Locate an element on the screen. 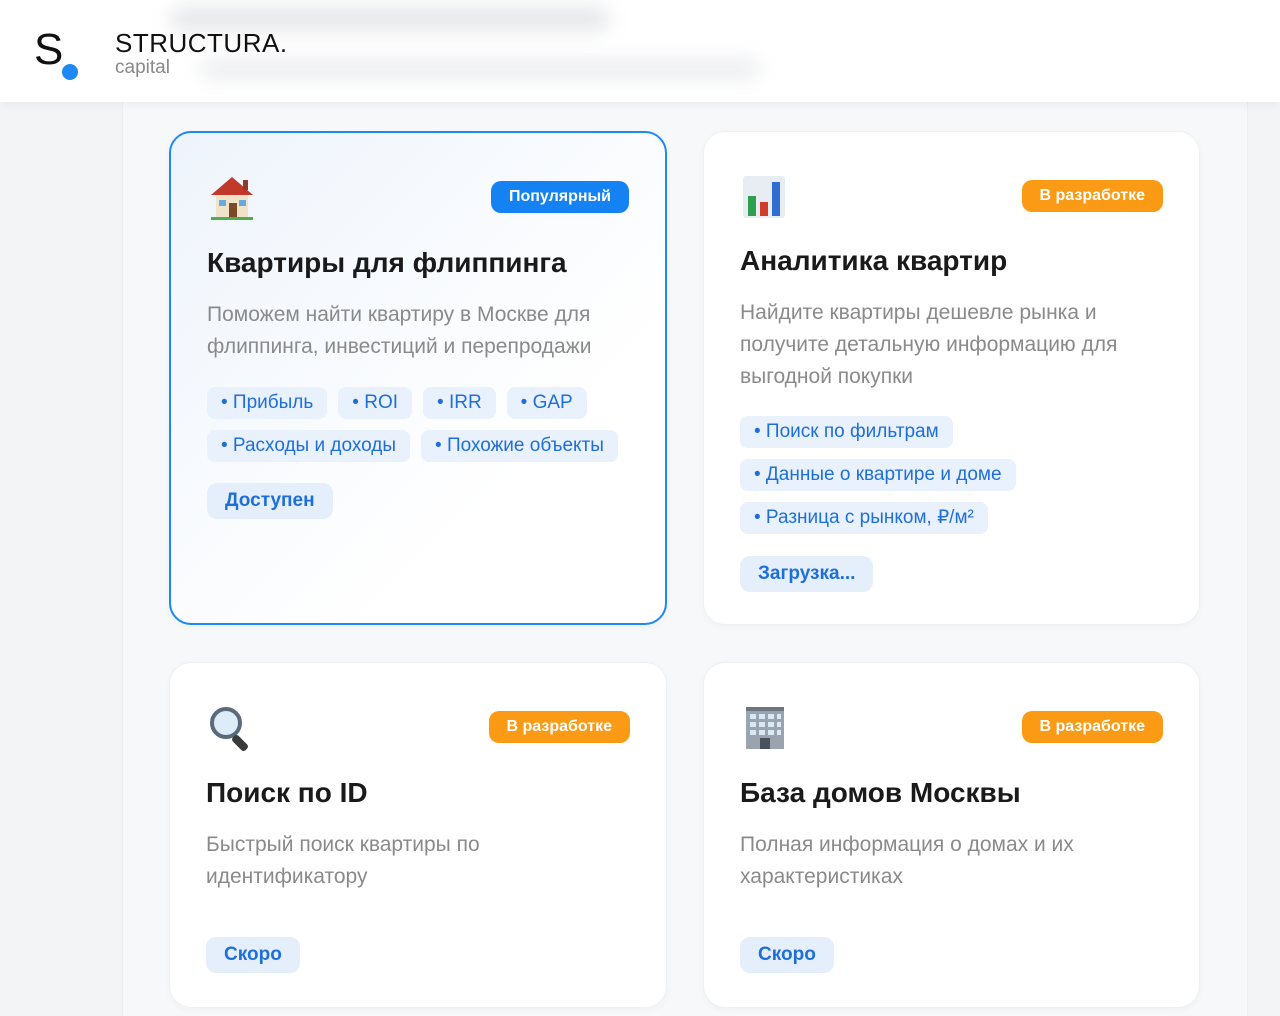 The height and width of the screenshot is (1016, 1280). desc-line: получите детальную информацию для is located at coordinates (929, 344).